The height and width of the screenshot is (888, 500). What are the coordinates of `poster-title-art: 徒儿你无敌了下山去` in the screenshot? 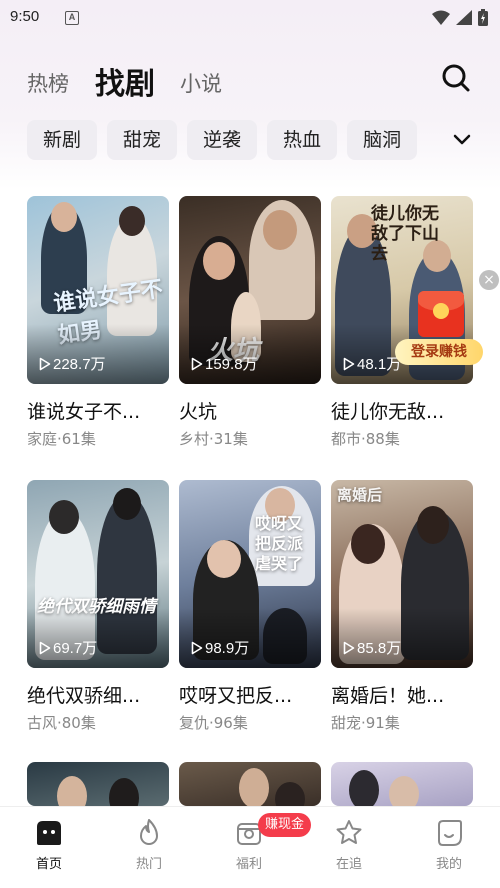 It's located at (405, 234).